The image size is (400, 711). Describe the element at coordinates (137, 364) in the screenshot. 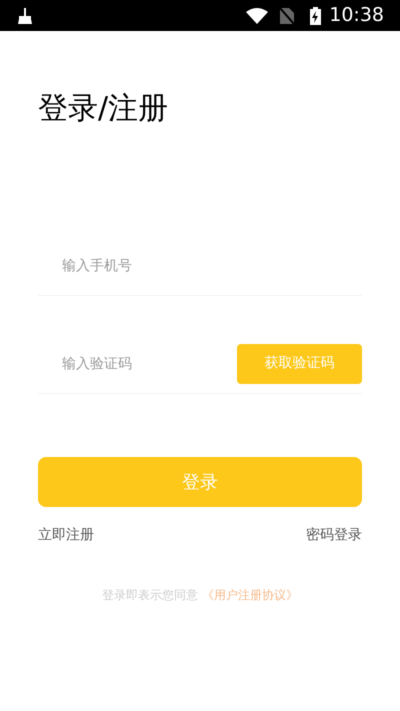

I see `code-input-field: 输入验证码` at that location.